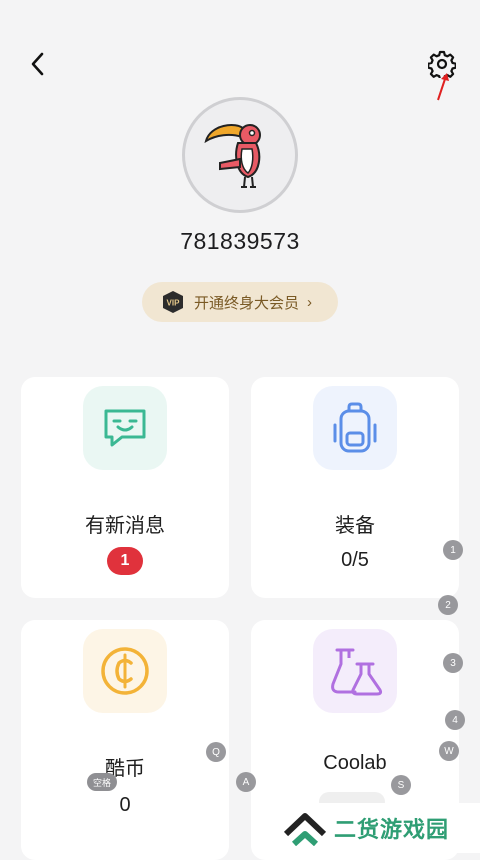 Image resolution: width=480 pixels, height=860 pixels. I want to click on message-icon-tile, so click(125, 428).